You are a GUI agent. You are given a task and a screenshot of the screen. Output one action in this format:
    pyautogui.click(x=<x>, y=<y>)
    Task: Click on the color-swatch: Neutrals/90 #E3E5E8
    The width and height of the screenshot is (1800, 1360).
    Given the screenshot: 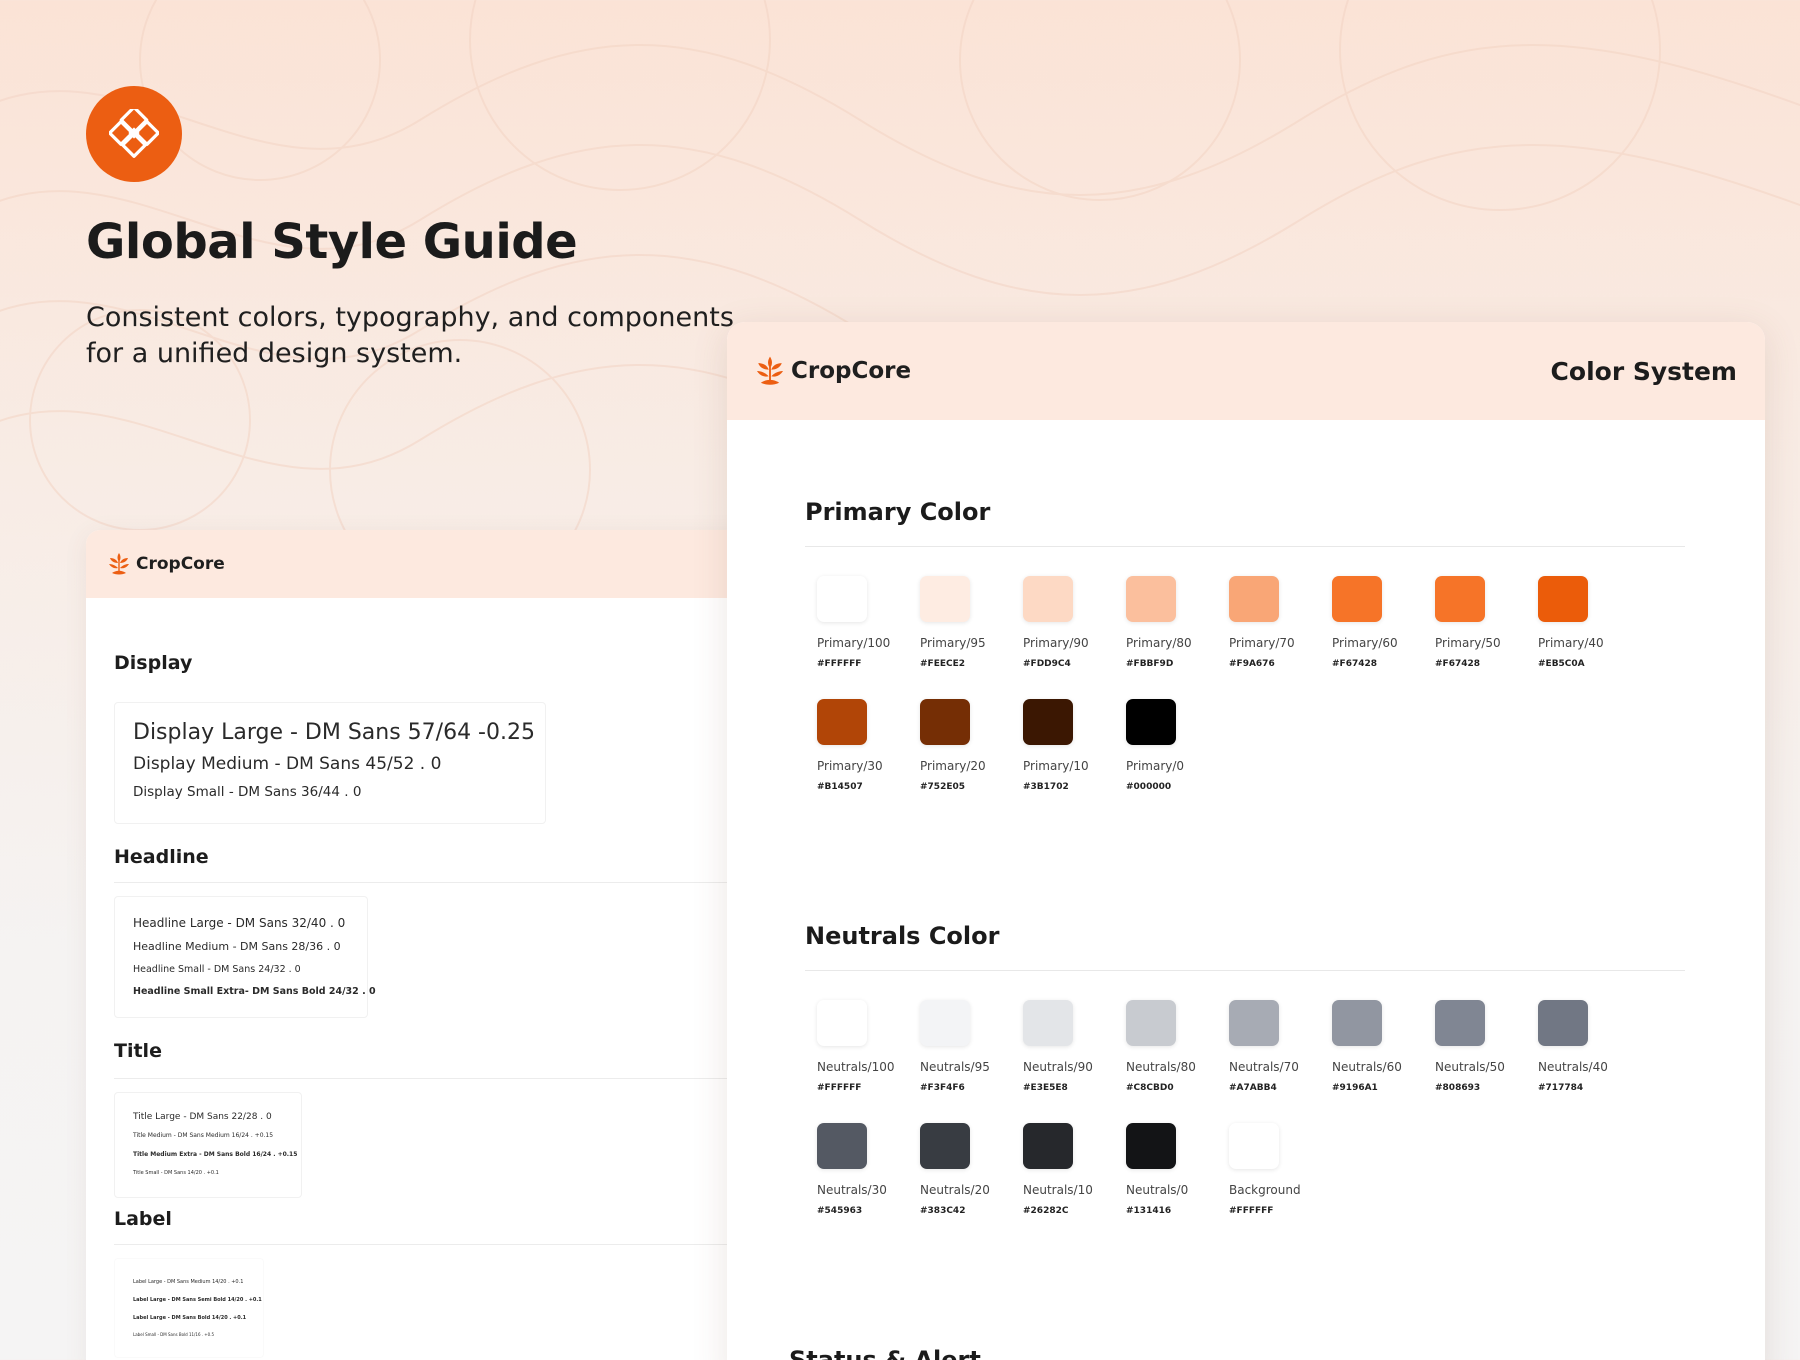 What is the action you would take?
    pyautogui.click(x=1074, y=1046)
    